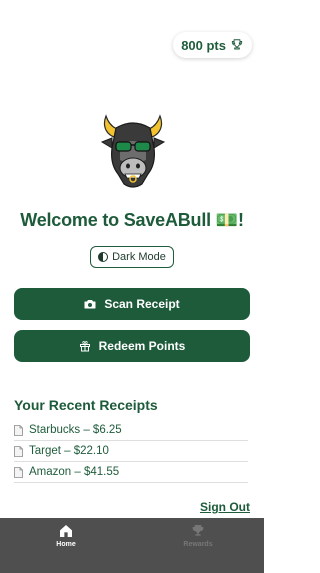 This screenshot has height=573, width=320. I want to click on dark-mode-button: Dark Mode, so click(132, 257).